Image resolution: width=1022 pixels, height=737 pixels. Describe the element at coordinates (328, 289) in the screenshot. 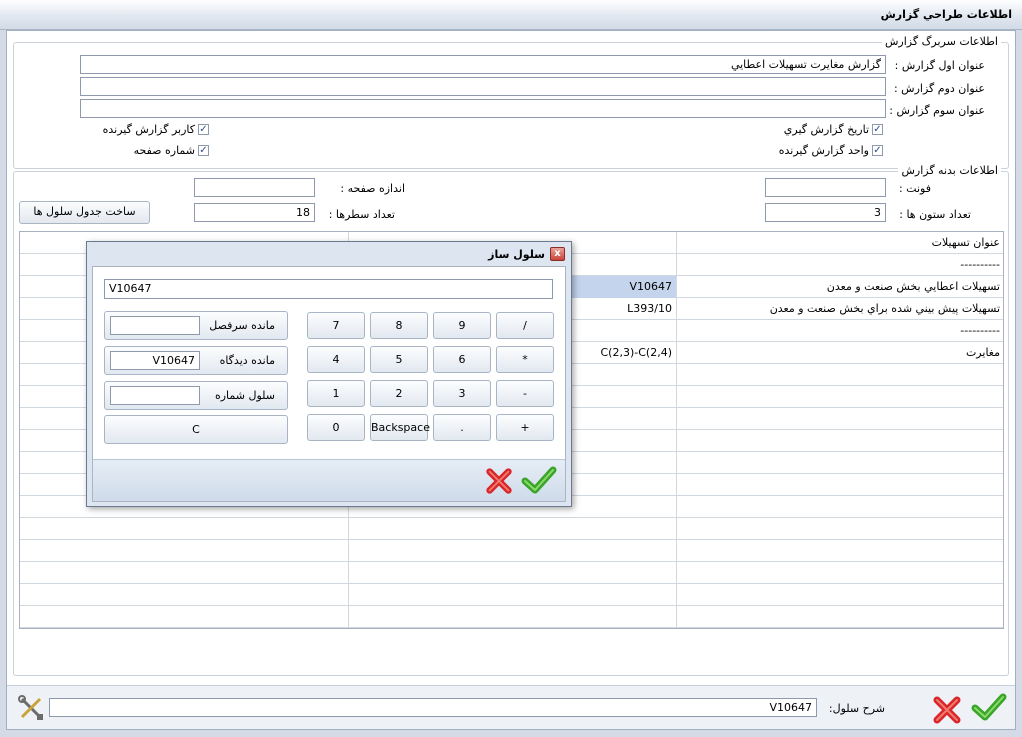

I see `expression-input: V10647` at that location.